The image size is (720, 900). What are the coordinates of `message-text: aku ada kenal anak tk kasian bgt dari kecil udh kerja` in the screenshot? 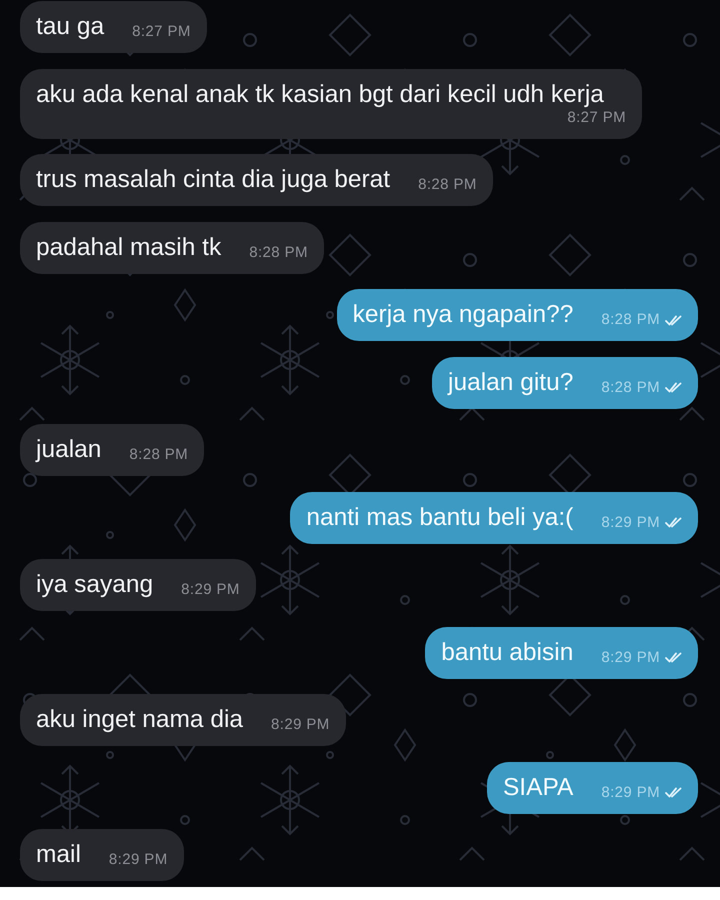 It's located at (320, 95).